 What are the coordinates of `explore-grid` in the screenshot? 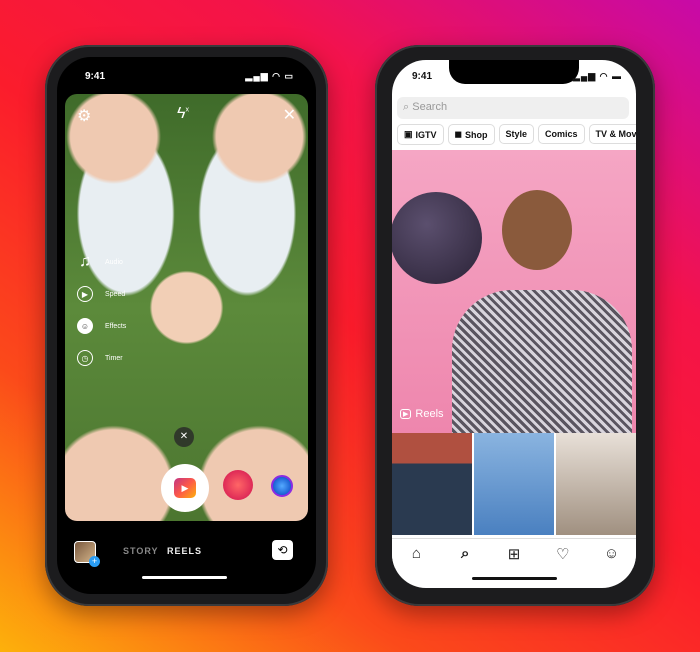 It's located at (514, 484).